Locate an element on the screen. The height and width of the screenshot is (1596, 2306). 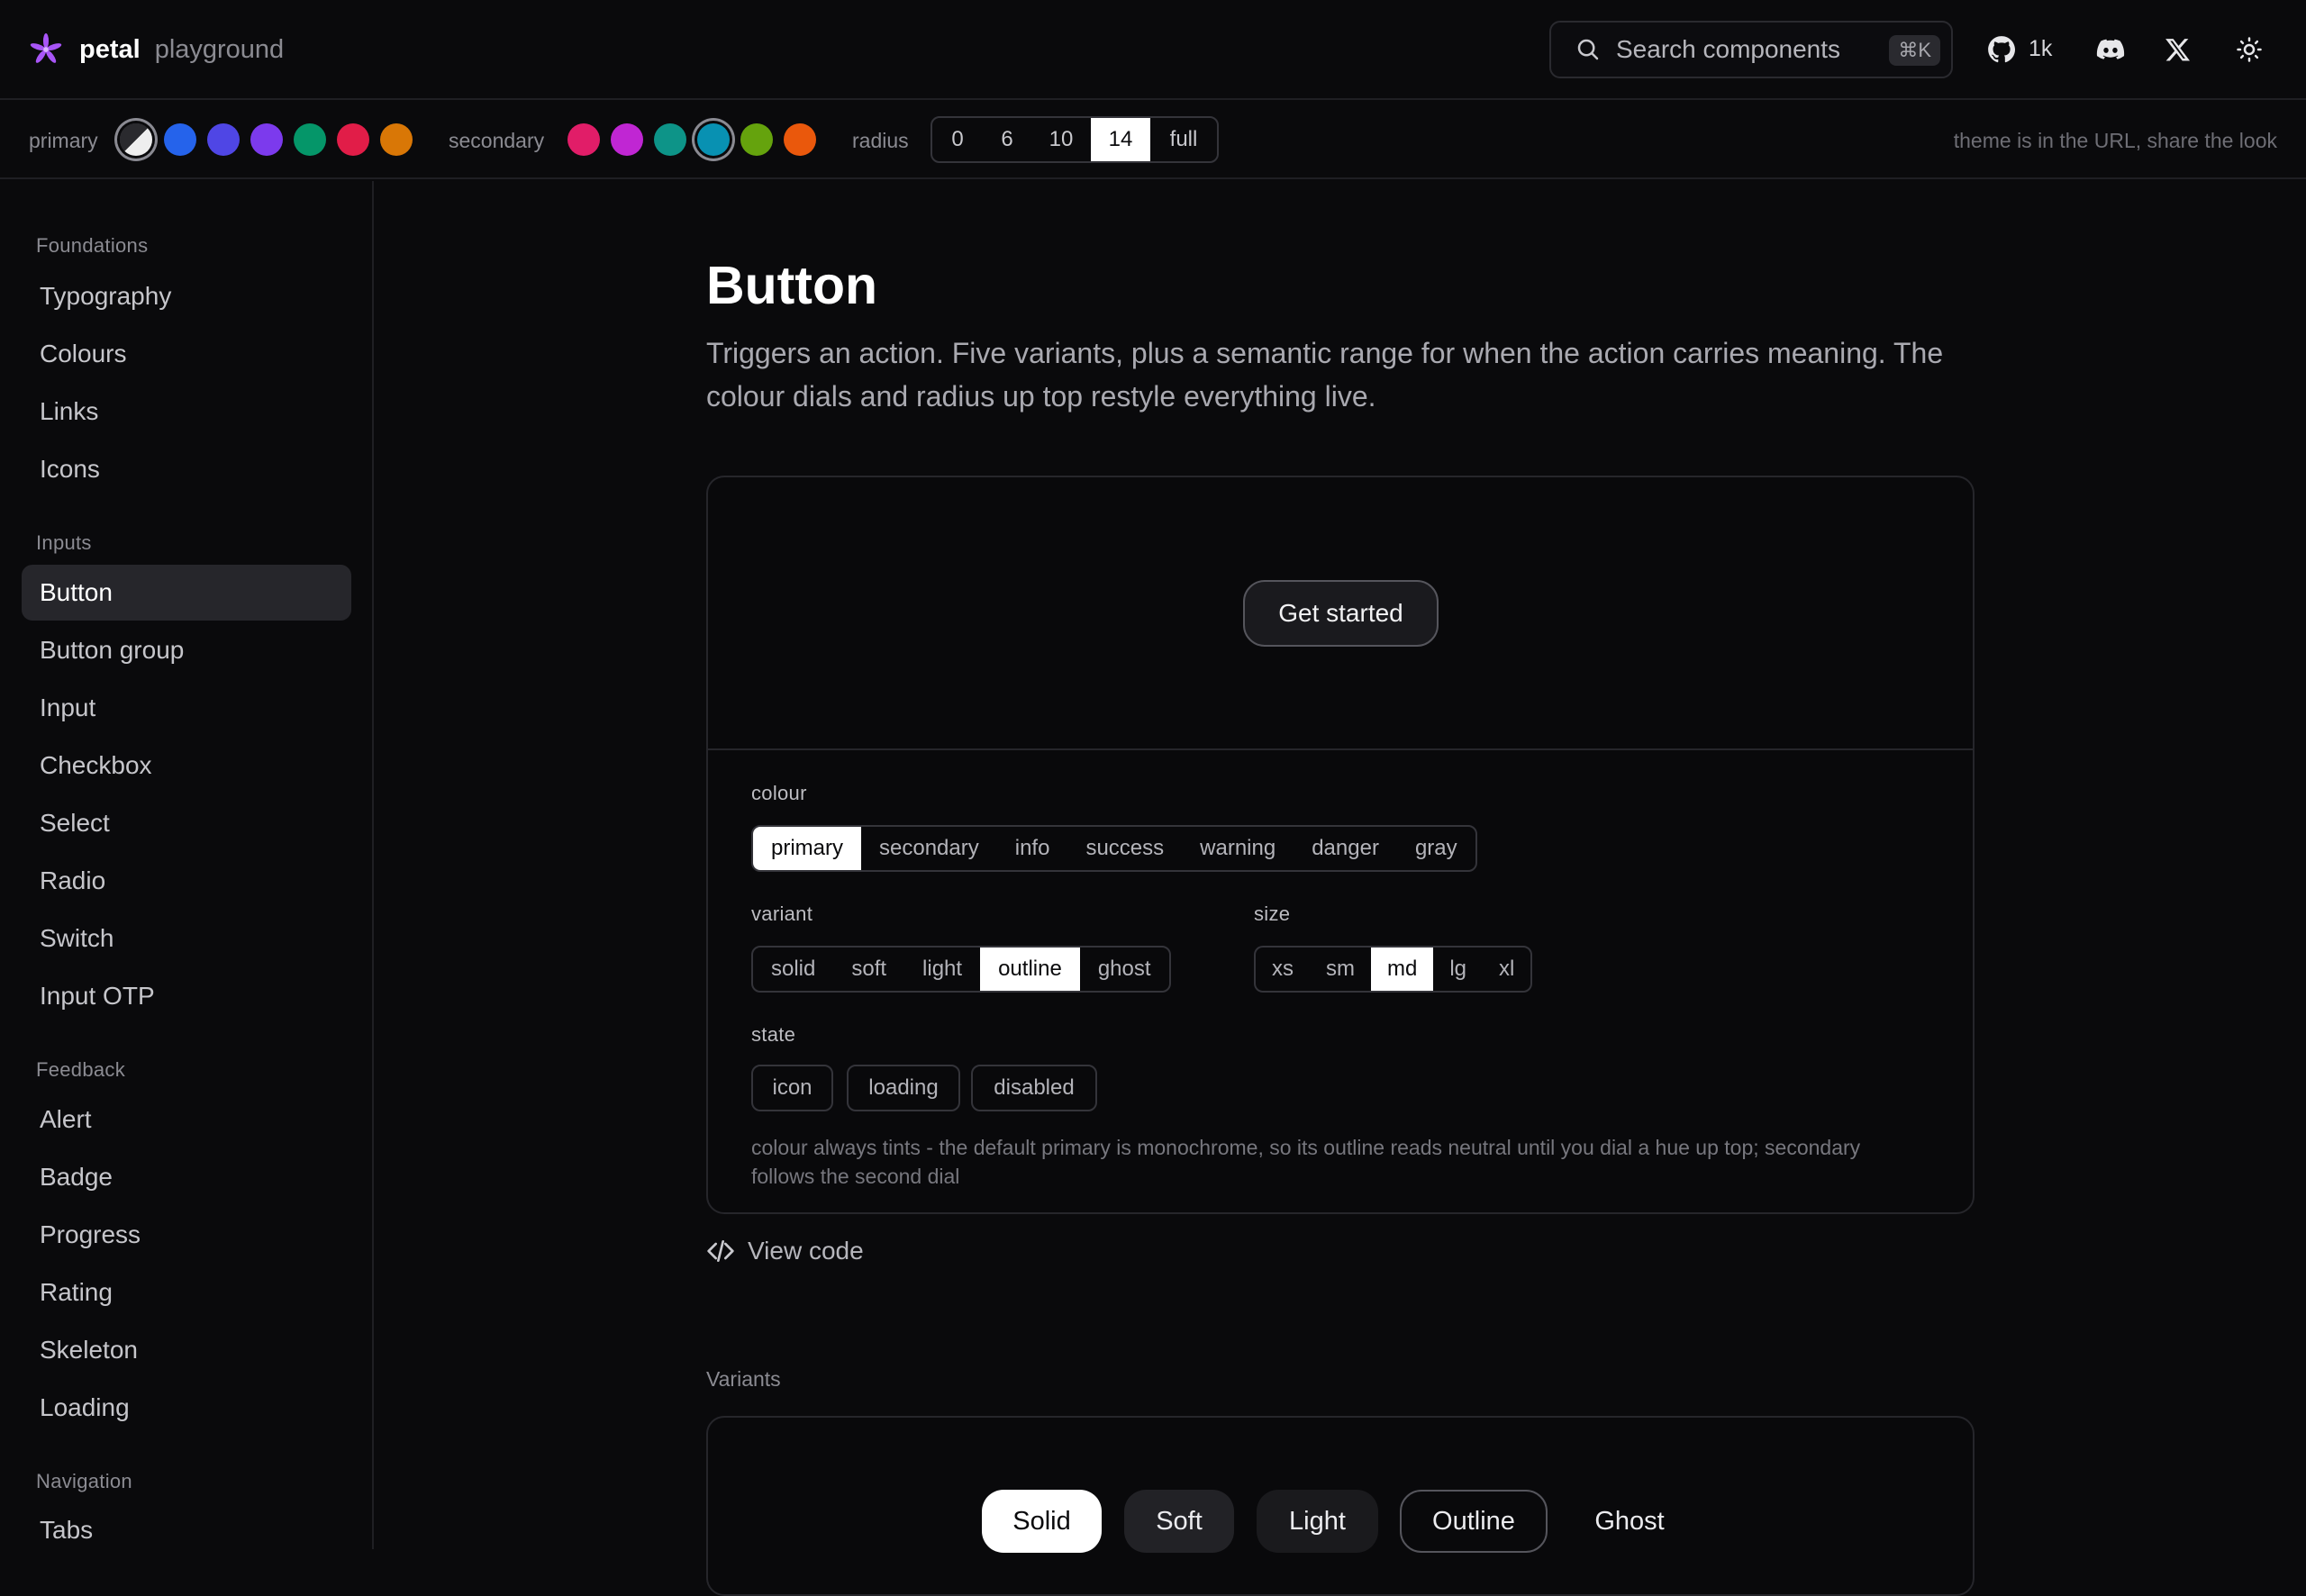
secondary-label: secondary is located at coordinates (497, 140).